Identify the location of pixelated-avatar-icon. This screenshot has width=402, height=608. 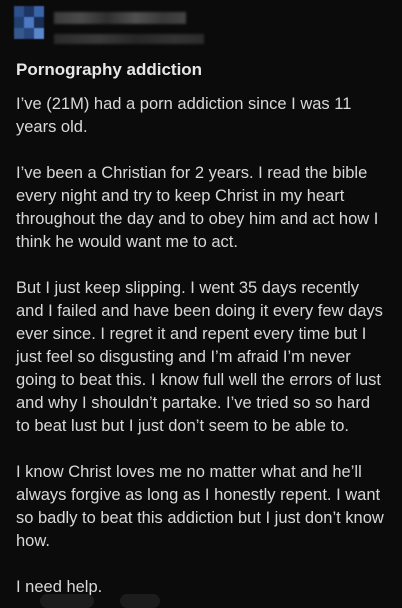
(29, 23).